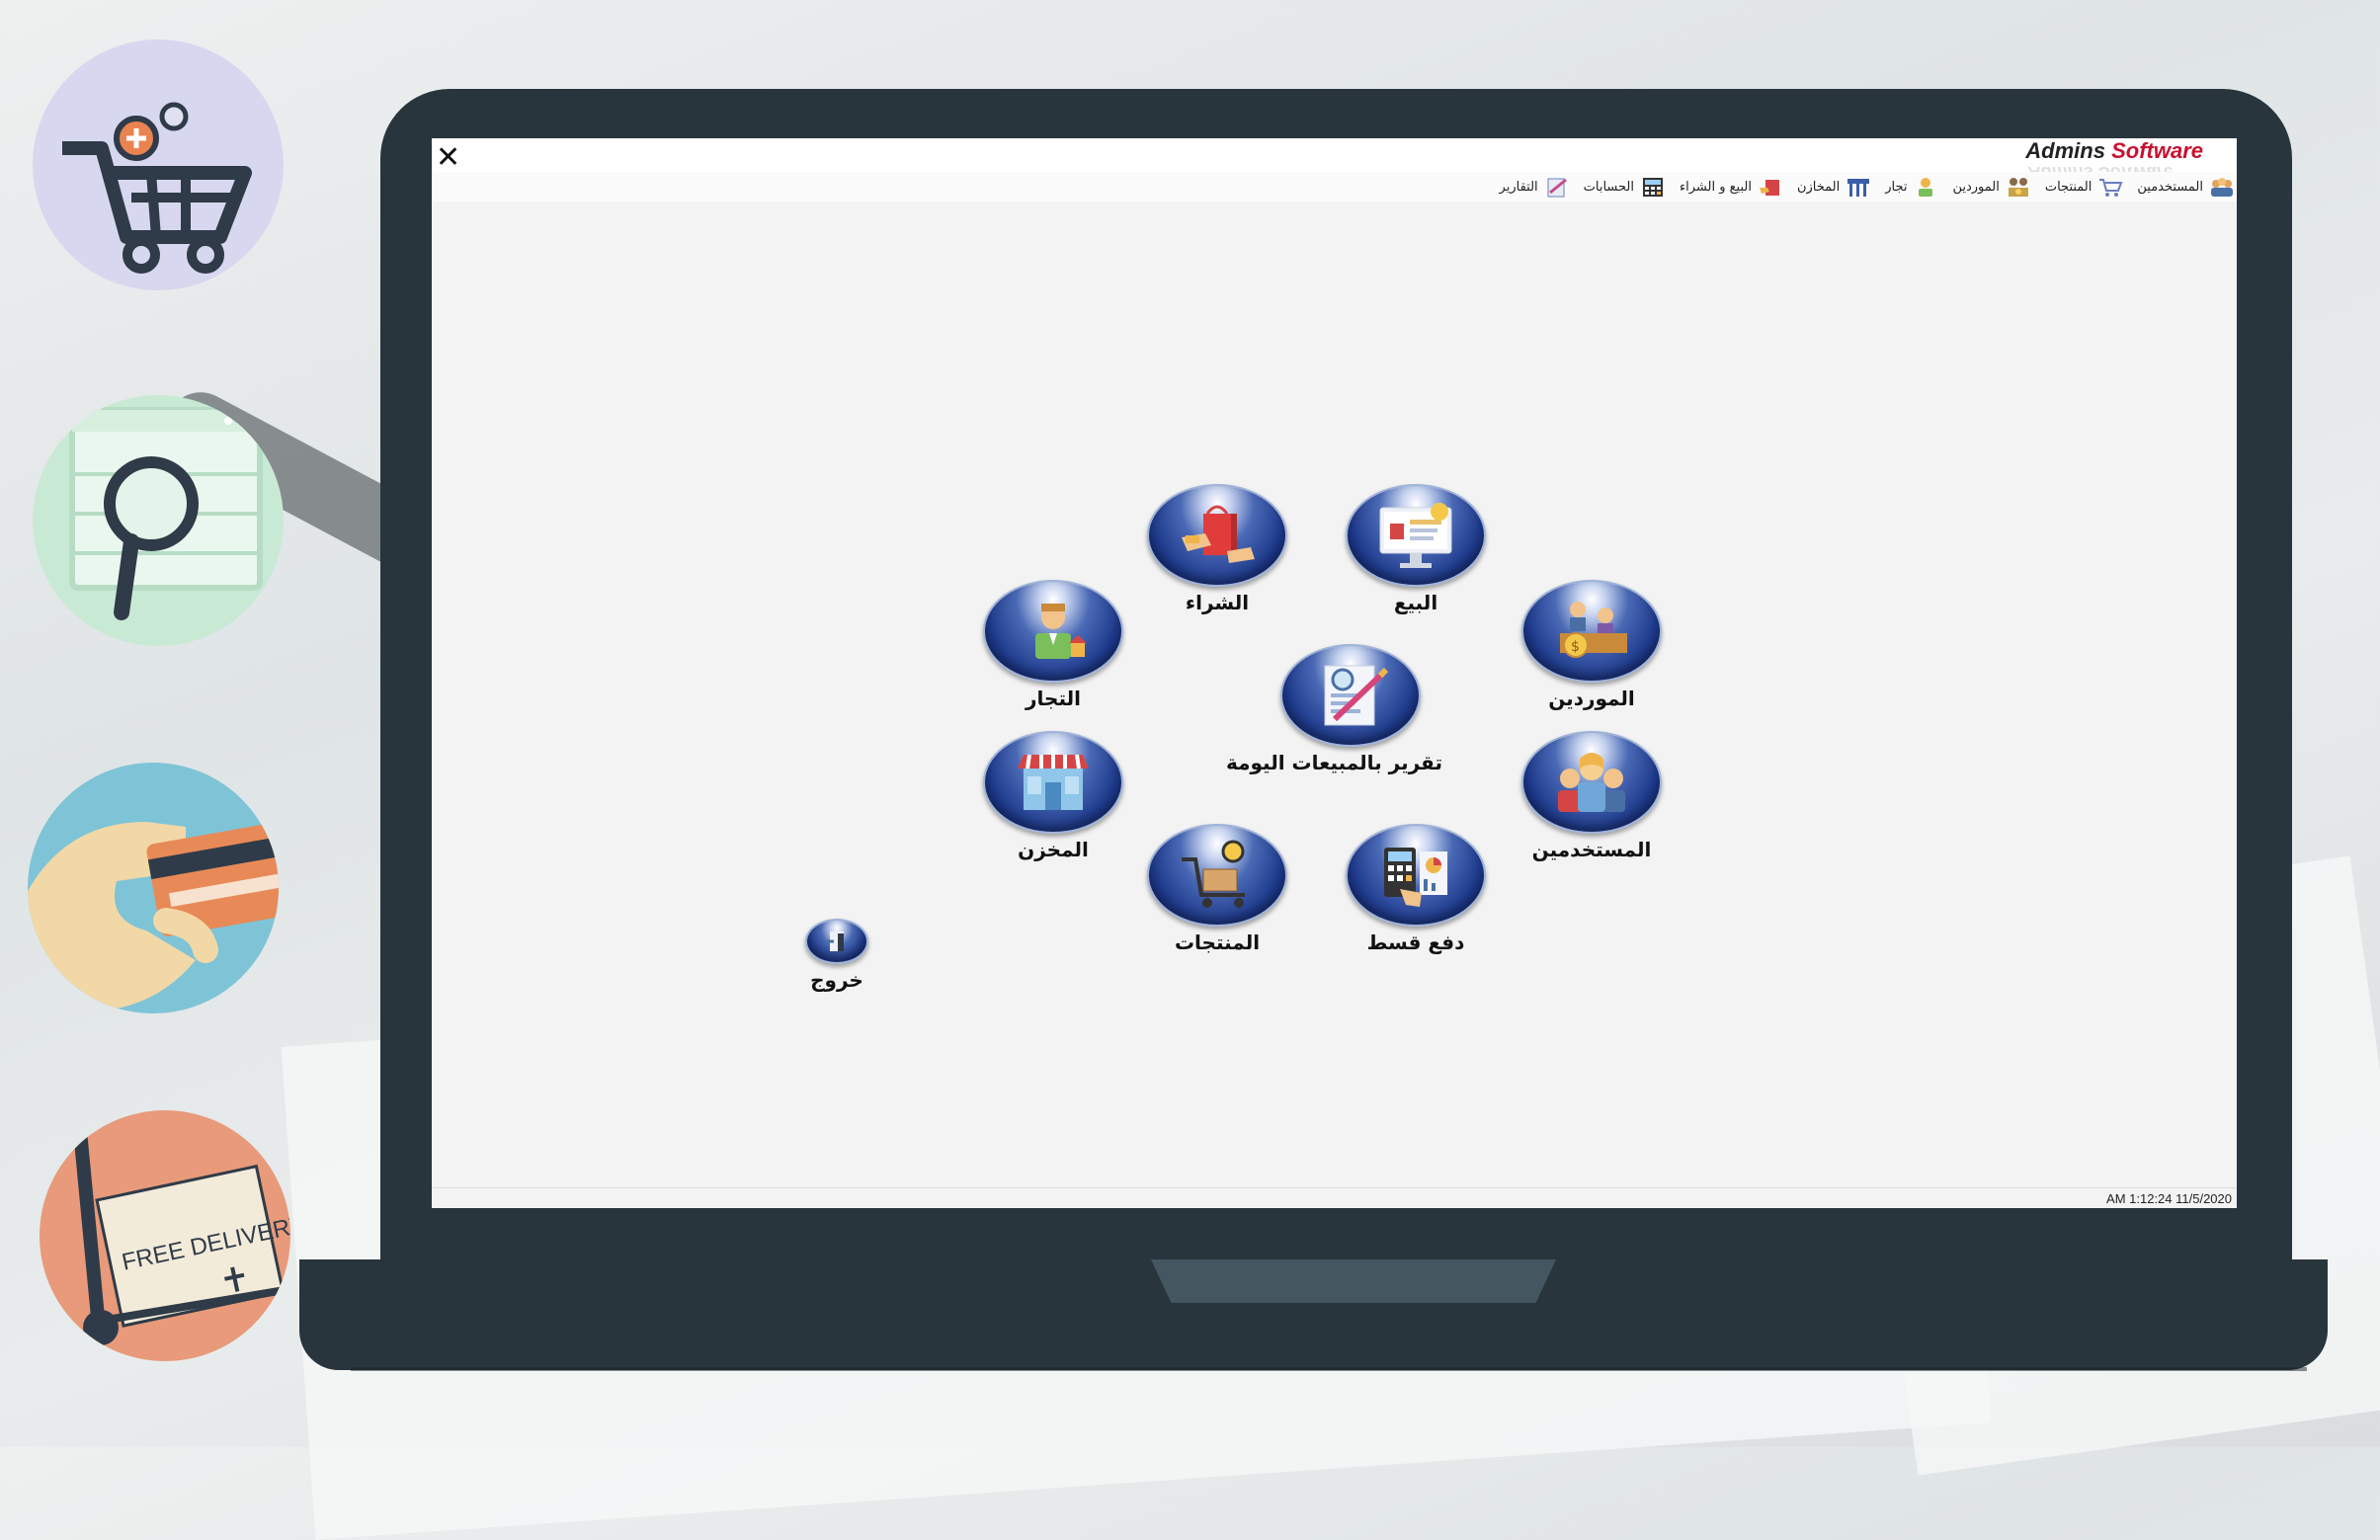 This screenshot has height=1540, width=2380. Describe the element at coordinates (2018, 187) in the screenshot. I see `suppliers-icon` at that location.